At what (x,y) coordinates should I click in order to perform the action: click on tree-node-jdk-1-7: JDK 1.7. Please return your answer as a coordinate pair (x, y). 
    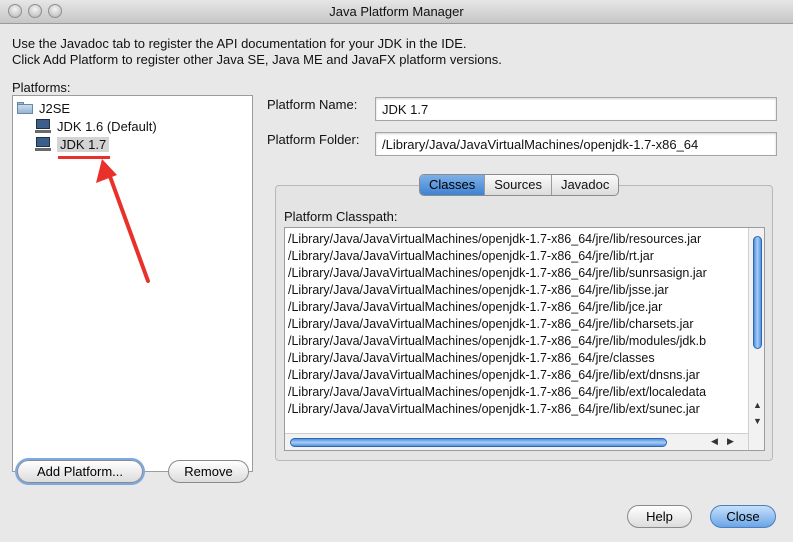
    Looking at the image, I should click on (72, 144).